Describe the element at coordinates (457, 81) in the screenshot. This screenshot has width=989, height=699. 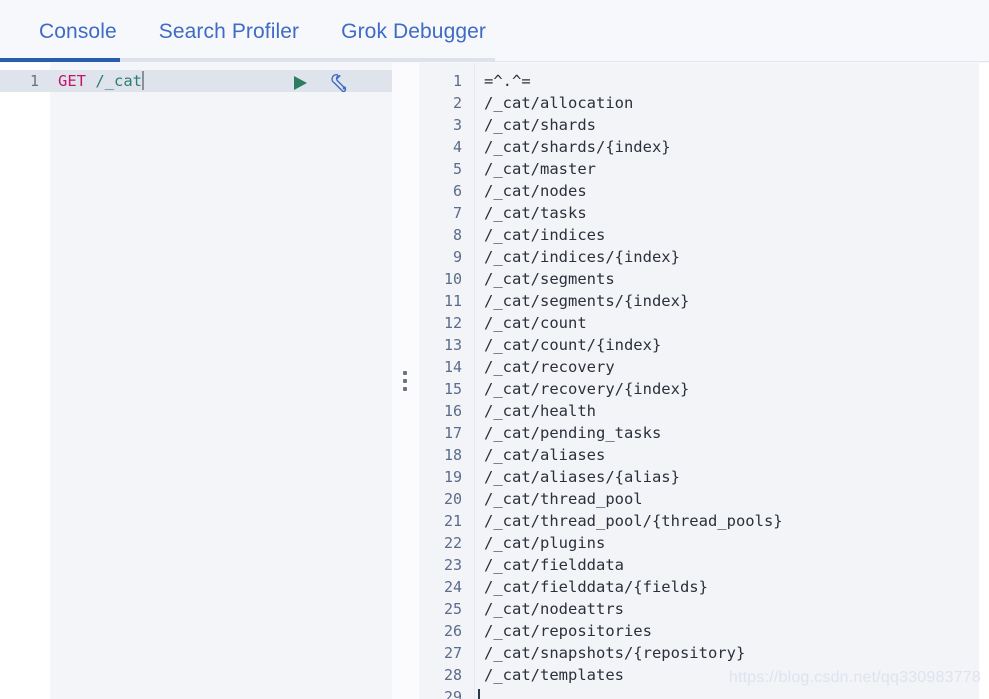
I see `response-gutter-line: 1` at that location.